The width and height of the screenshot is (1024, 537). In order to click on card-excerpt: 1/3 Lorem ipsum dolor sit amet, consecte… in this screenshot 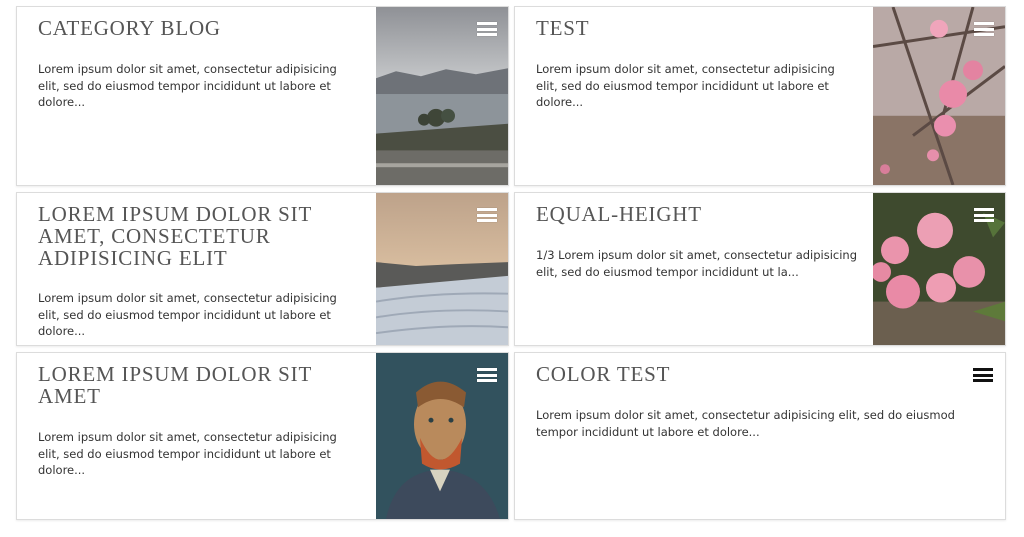, I will do `click(697, 263)`.